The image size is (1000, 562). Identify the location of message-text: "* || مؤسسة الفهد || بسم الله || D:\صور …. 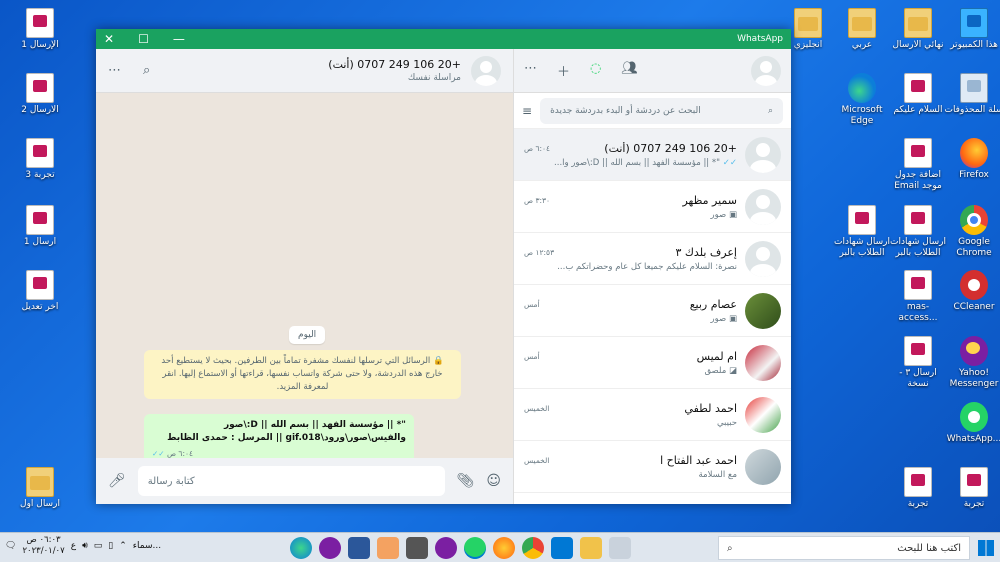
(286, 431).